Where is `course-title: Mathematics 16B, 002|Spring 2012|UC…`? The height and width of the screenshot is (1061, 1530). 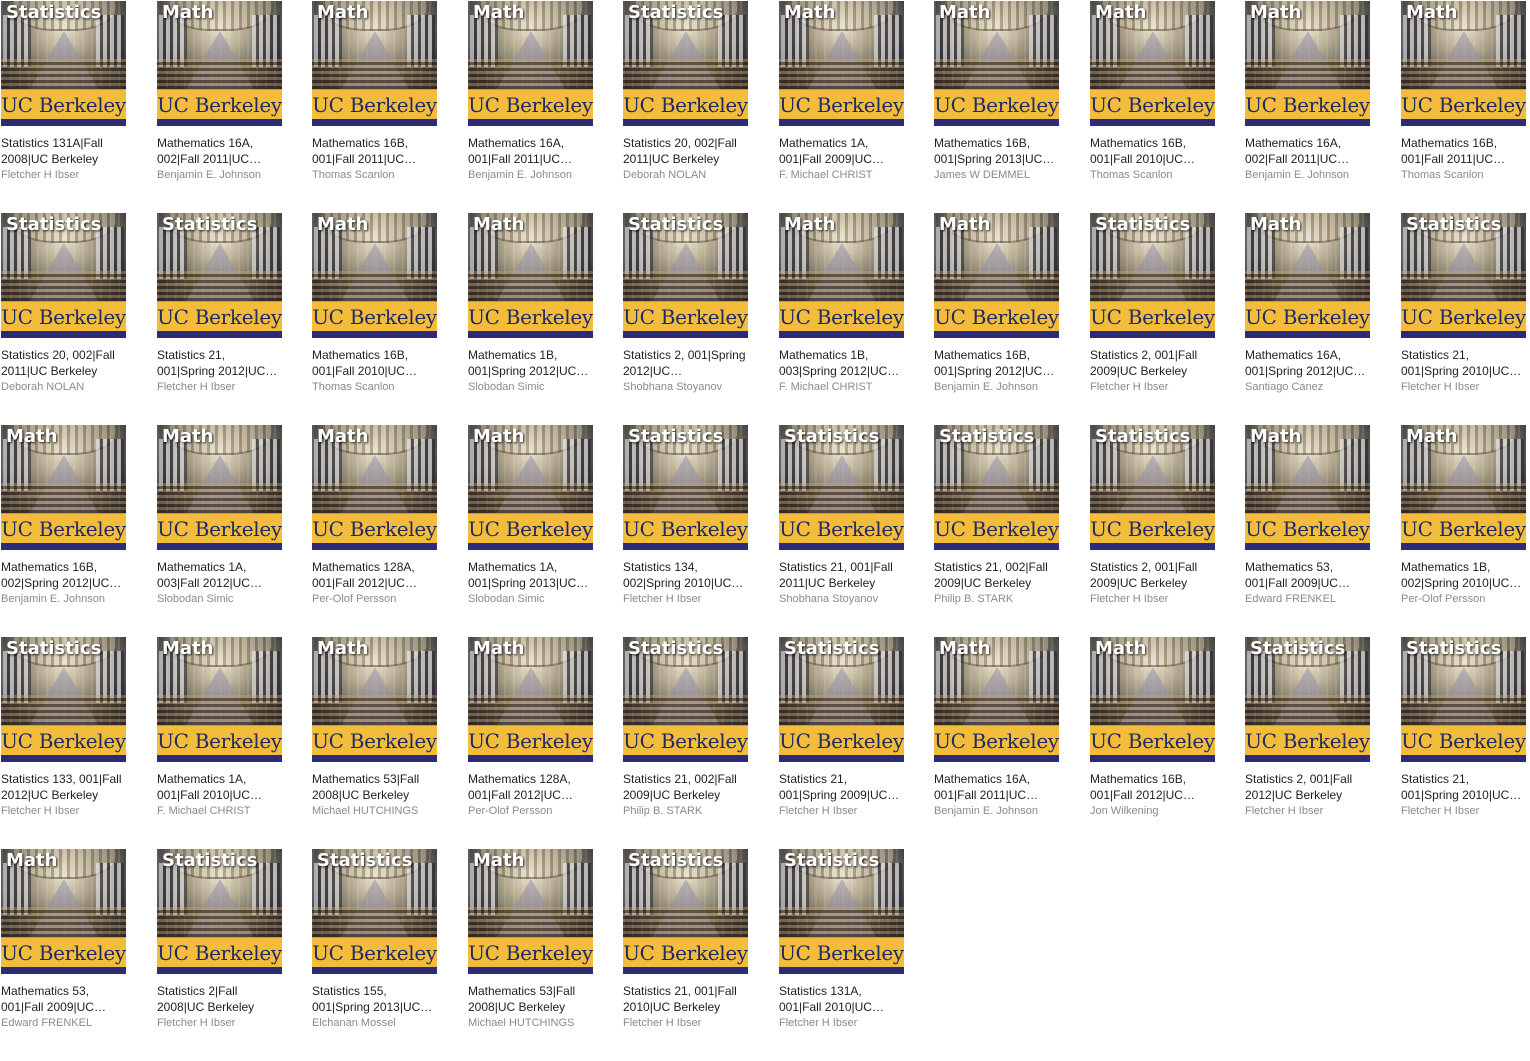 course-title: Mathematics 16B, 002|Spring 2012|UC… is located at coordinates (64, 575).